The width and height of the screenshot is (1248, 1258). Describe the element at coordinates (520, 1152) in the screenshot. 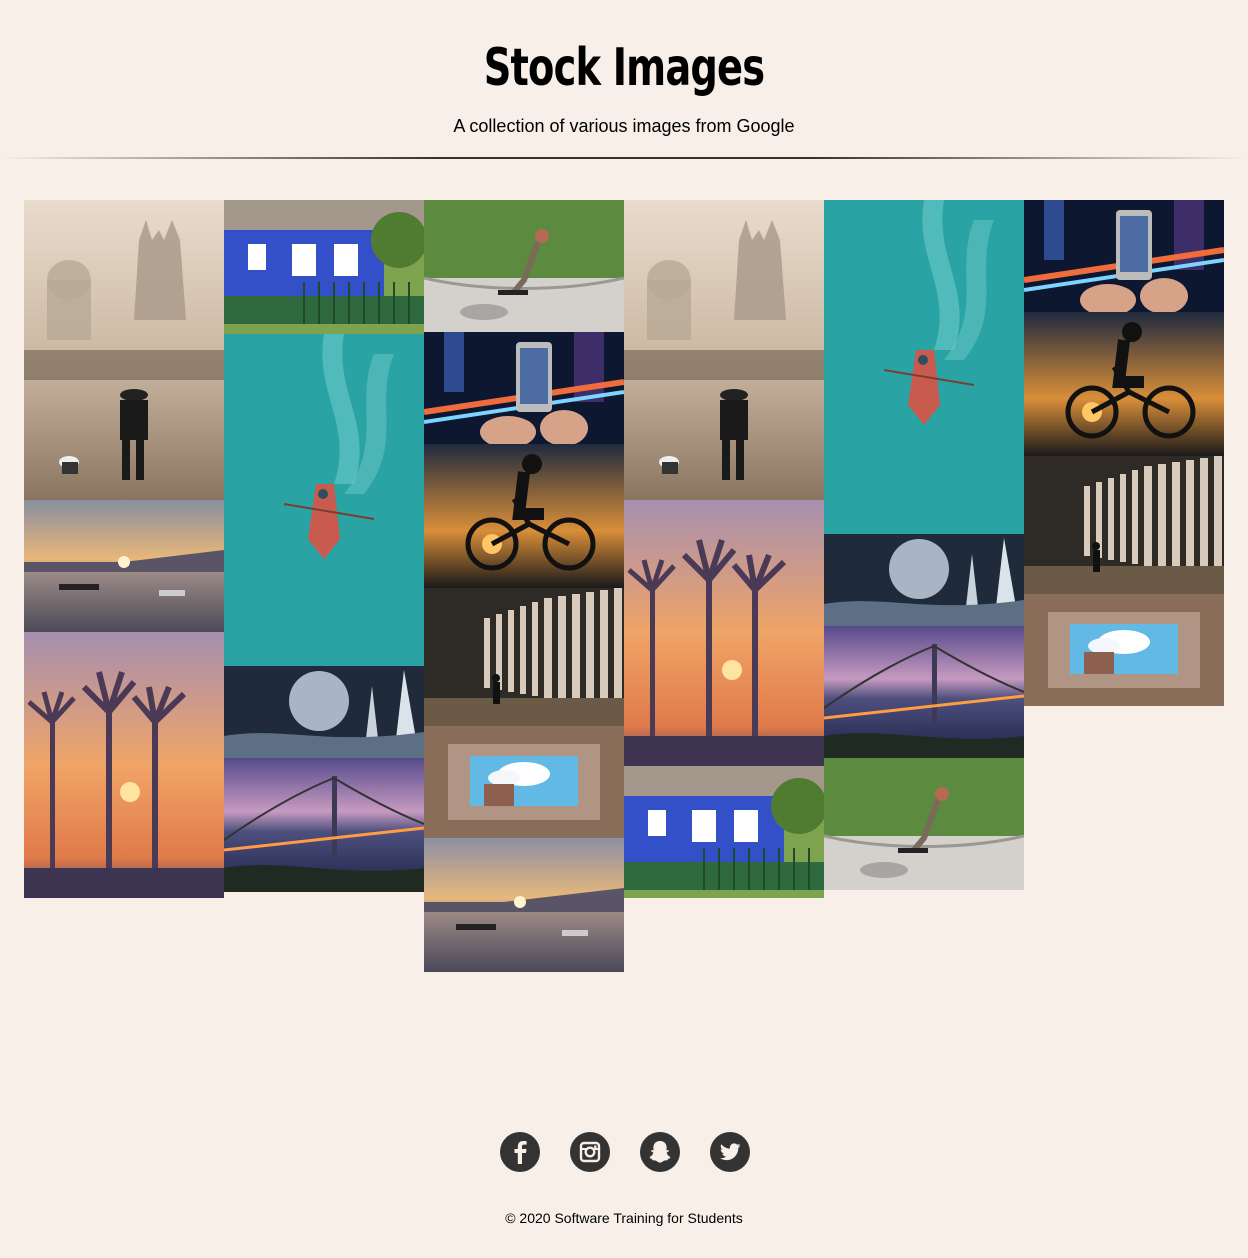

I see `facebook-icon` at that location.